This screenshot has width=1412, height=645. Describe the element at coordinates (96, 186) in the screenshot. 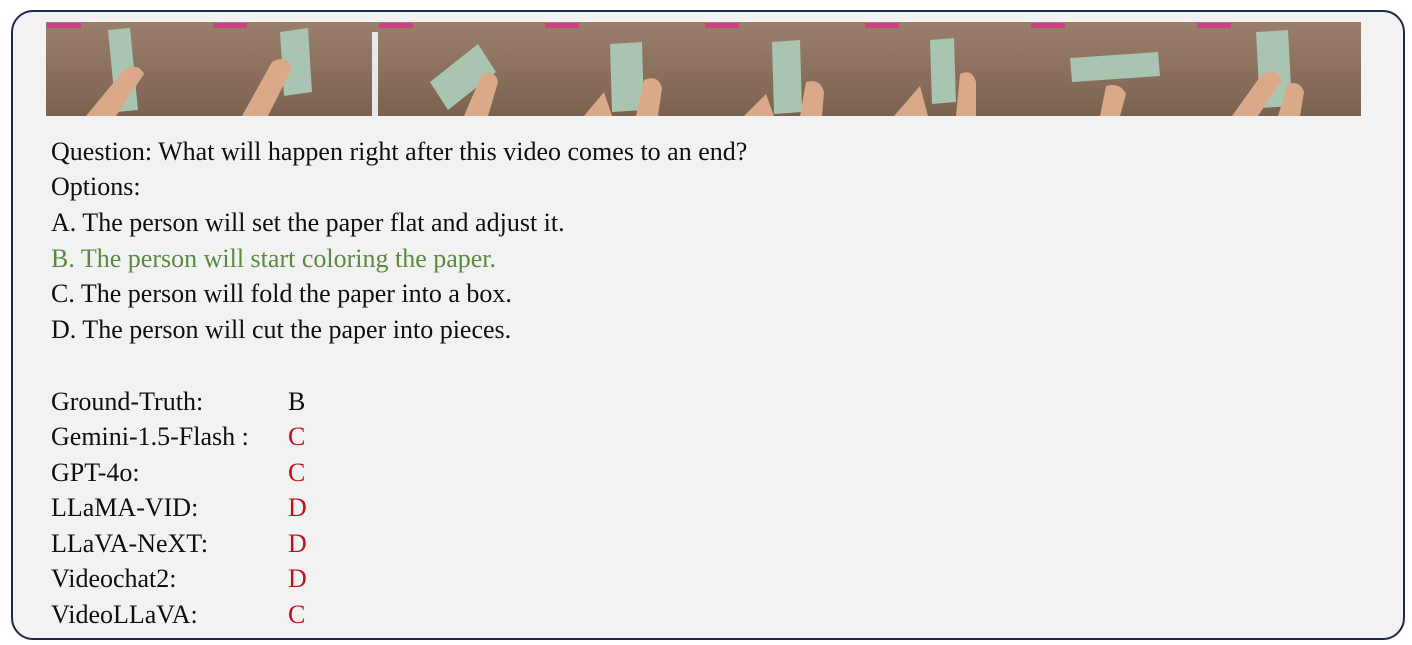

I see `options-label: Options:` at that location.